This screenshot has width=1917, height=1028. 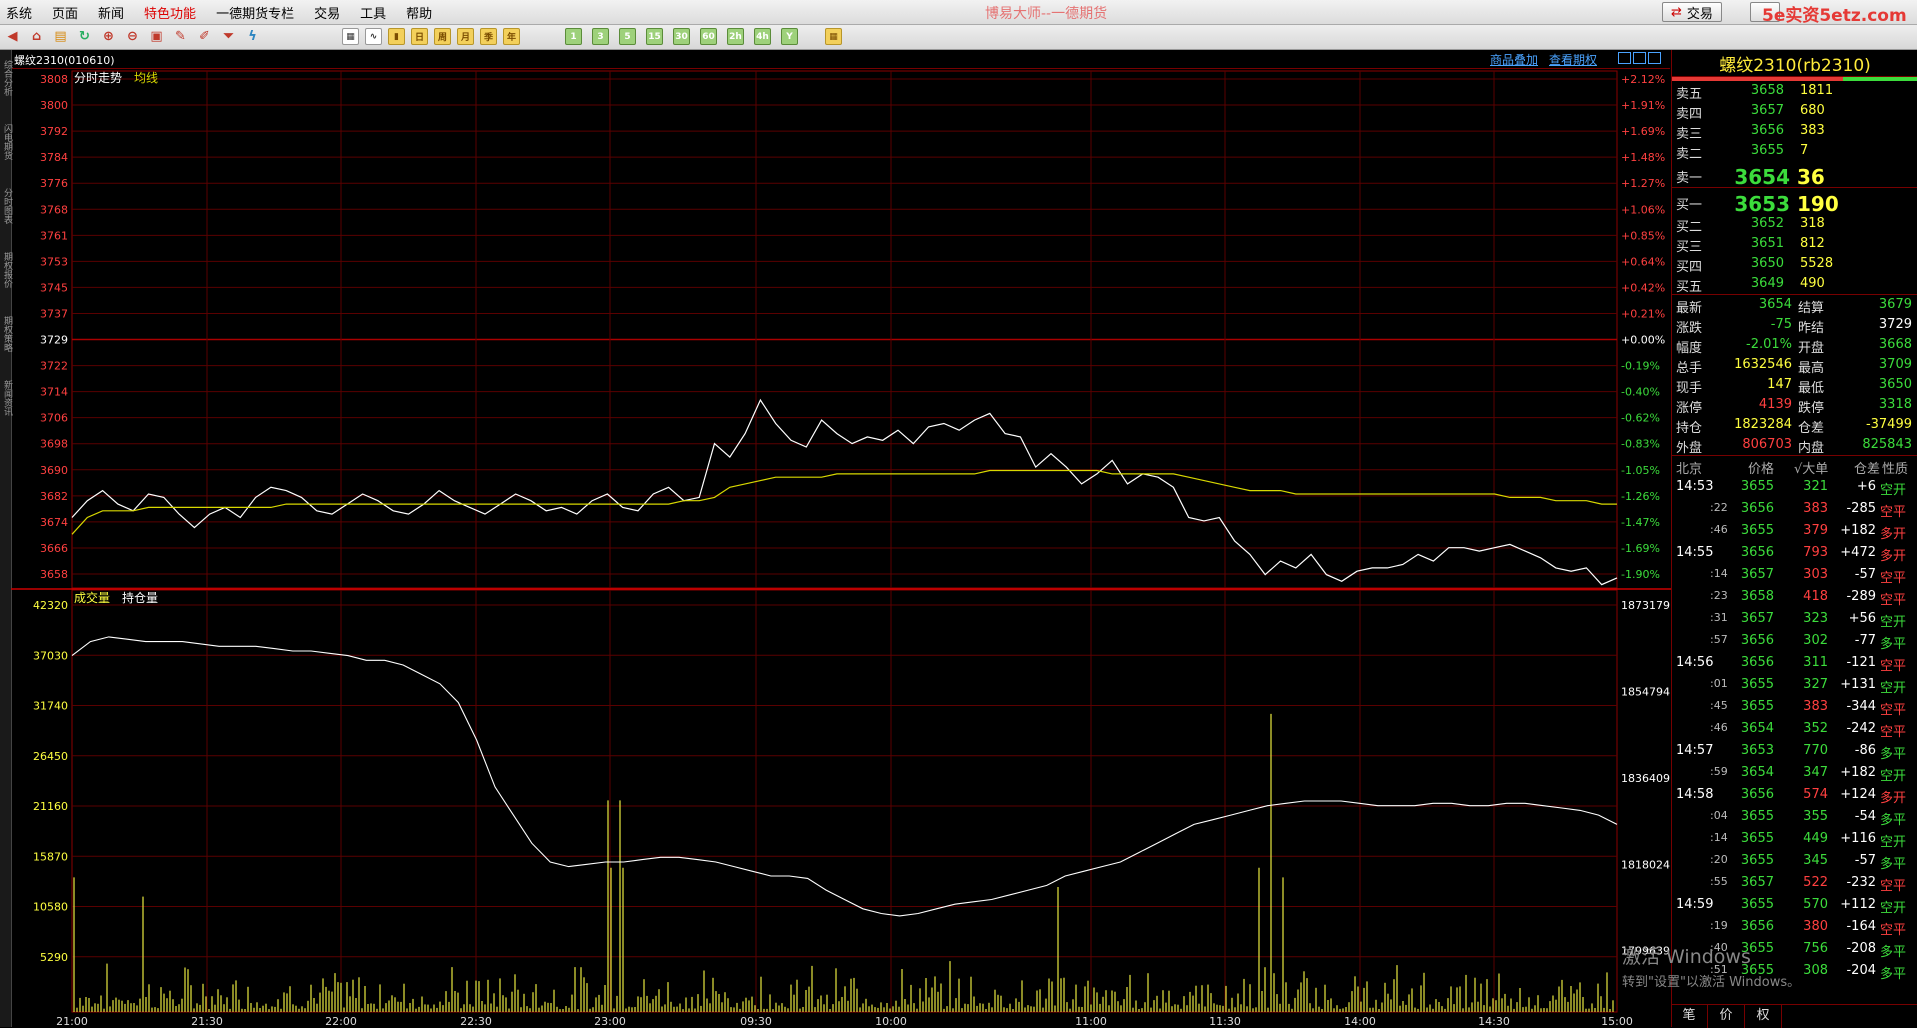 I want to click on tick-row: :45 3655 383 -344 空平, so click(x=1794, y=707).